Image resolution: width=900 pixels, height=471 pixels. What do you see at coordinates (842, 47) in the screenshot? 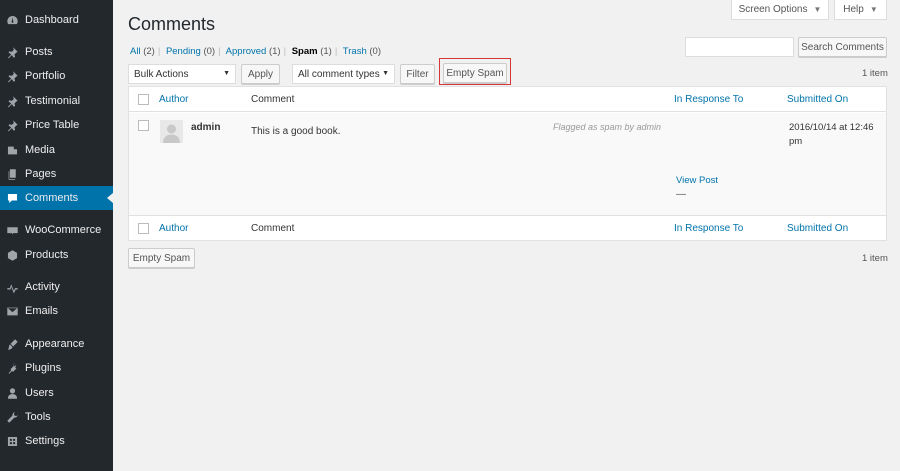
I see `search-comments-button: Search Comments` at bounding box center [842, 47].